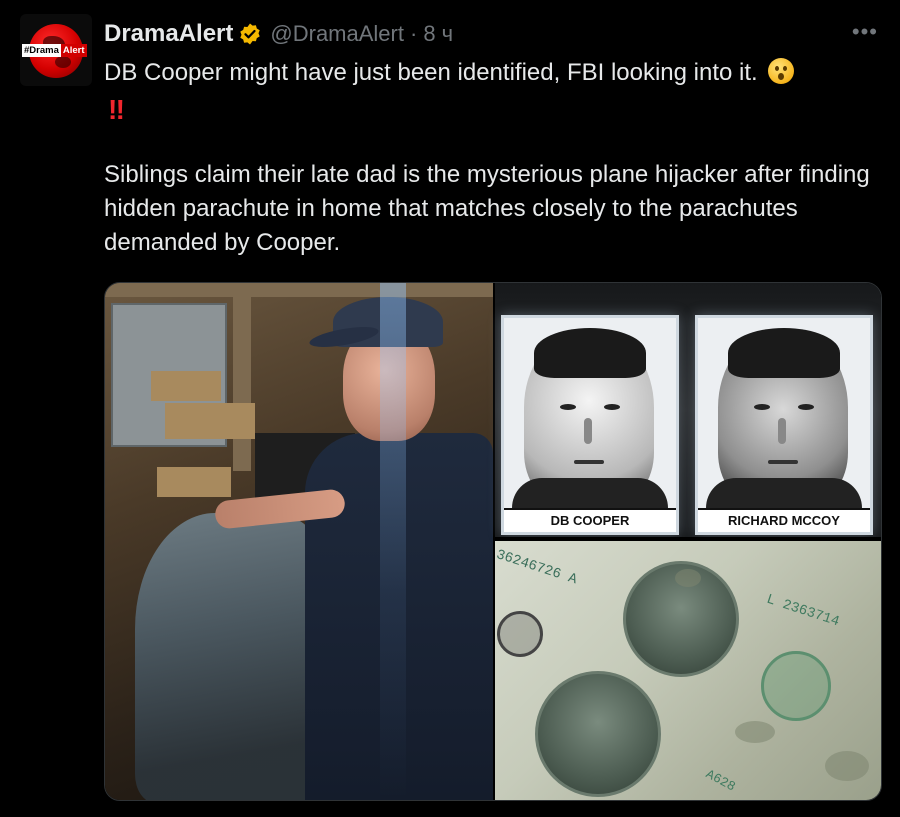  Describe the element at coordinates (720, 780) in the screenshot. I see `bill-serial-number: A628` at that location.